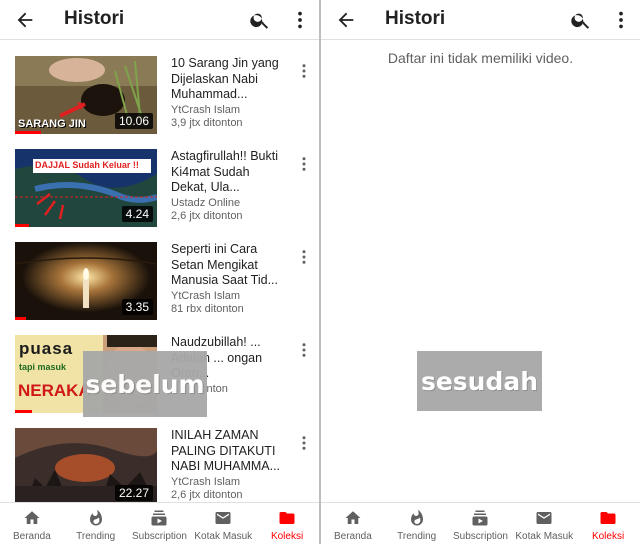 This screenshot has height=544, width=640. What do you see at coordinates (46, 348) in the screenshot?
I see `thumbnail-caption: puasa` at bounding box center [46, 348].